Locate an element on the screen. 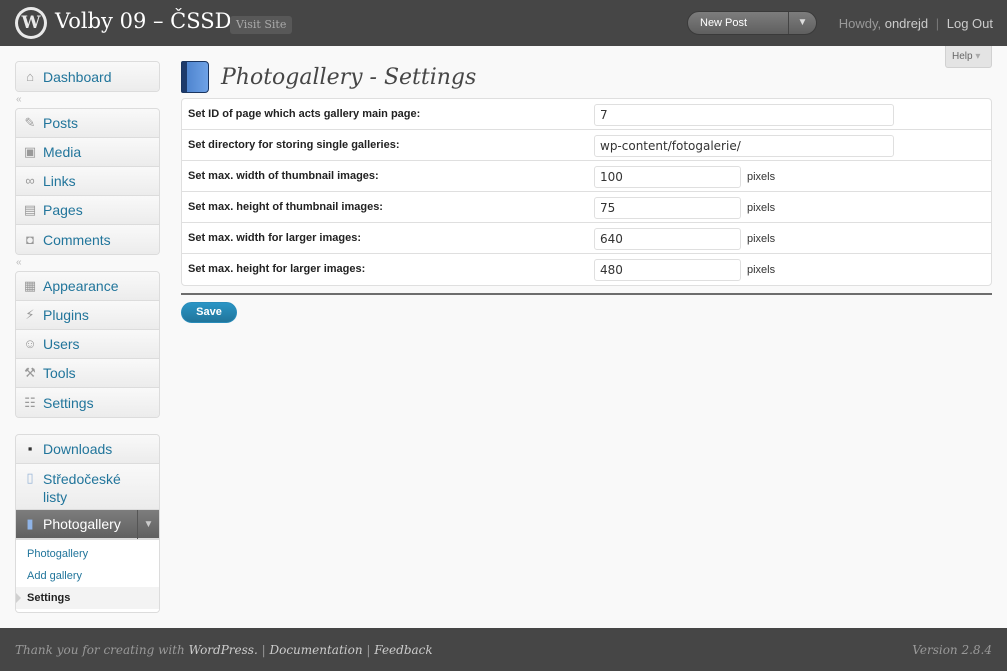 Image resolution: width=1007 pixels, height=671 pixels. menu-label: Tools is located at coordinates (59, 373).